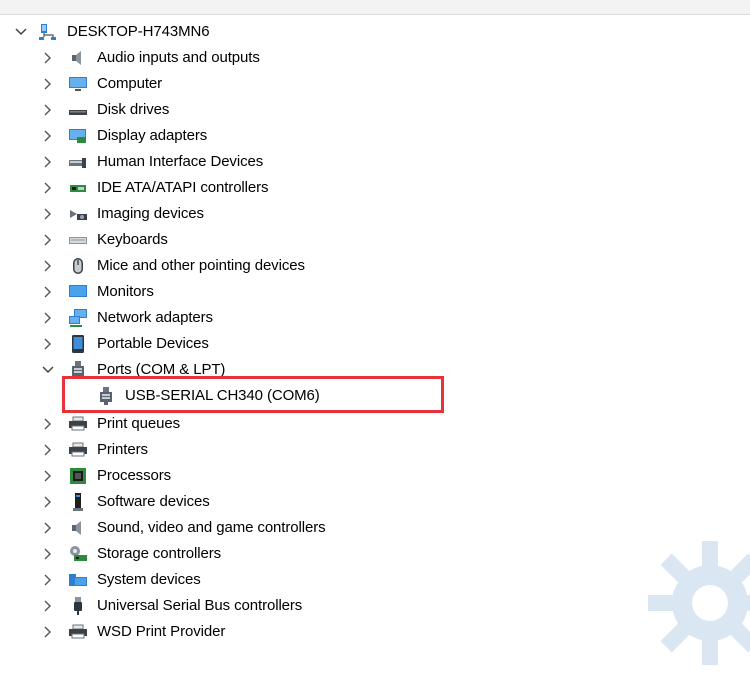  What do you see at coordinates (78, 292) in the screenshot?
I see `monitor-icon` at bounding box center [78, 292].